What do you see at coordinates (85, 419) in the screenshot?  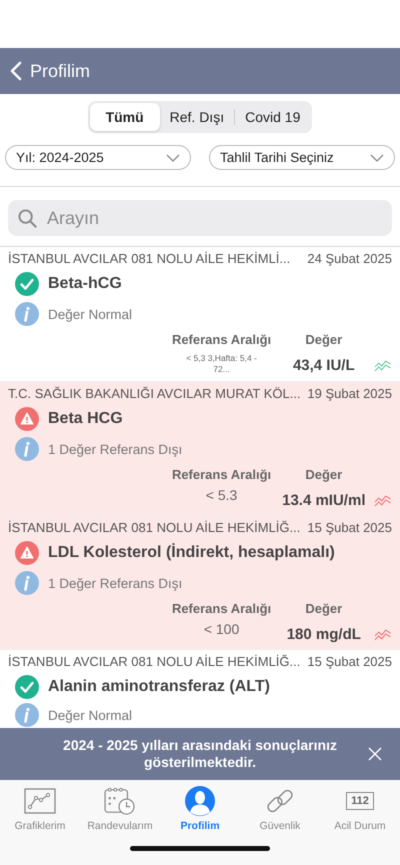 I see `test-name: Beta HCG` at bounding box center [85, 419].